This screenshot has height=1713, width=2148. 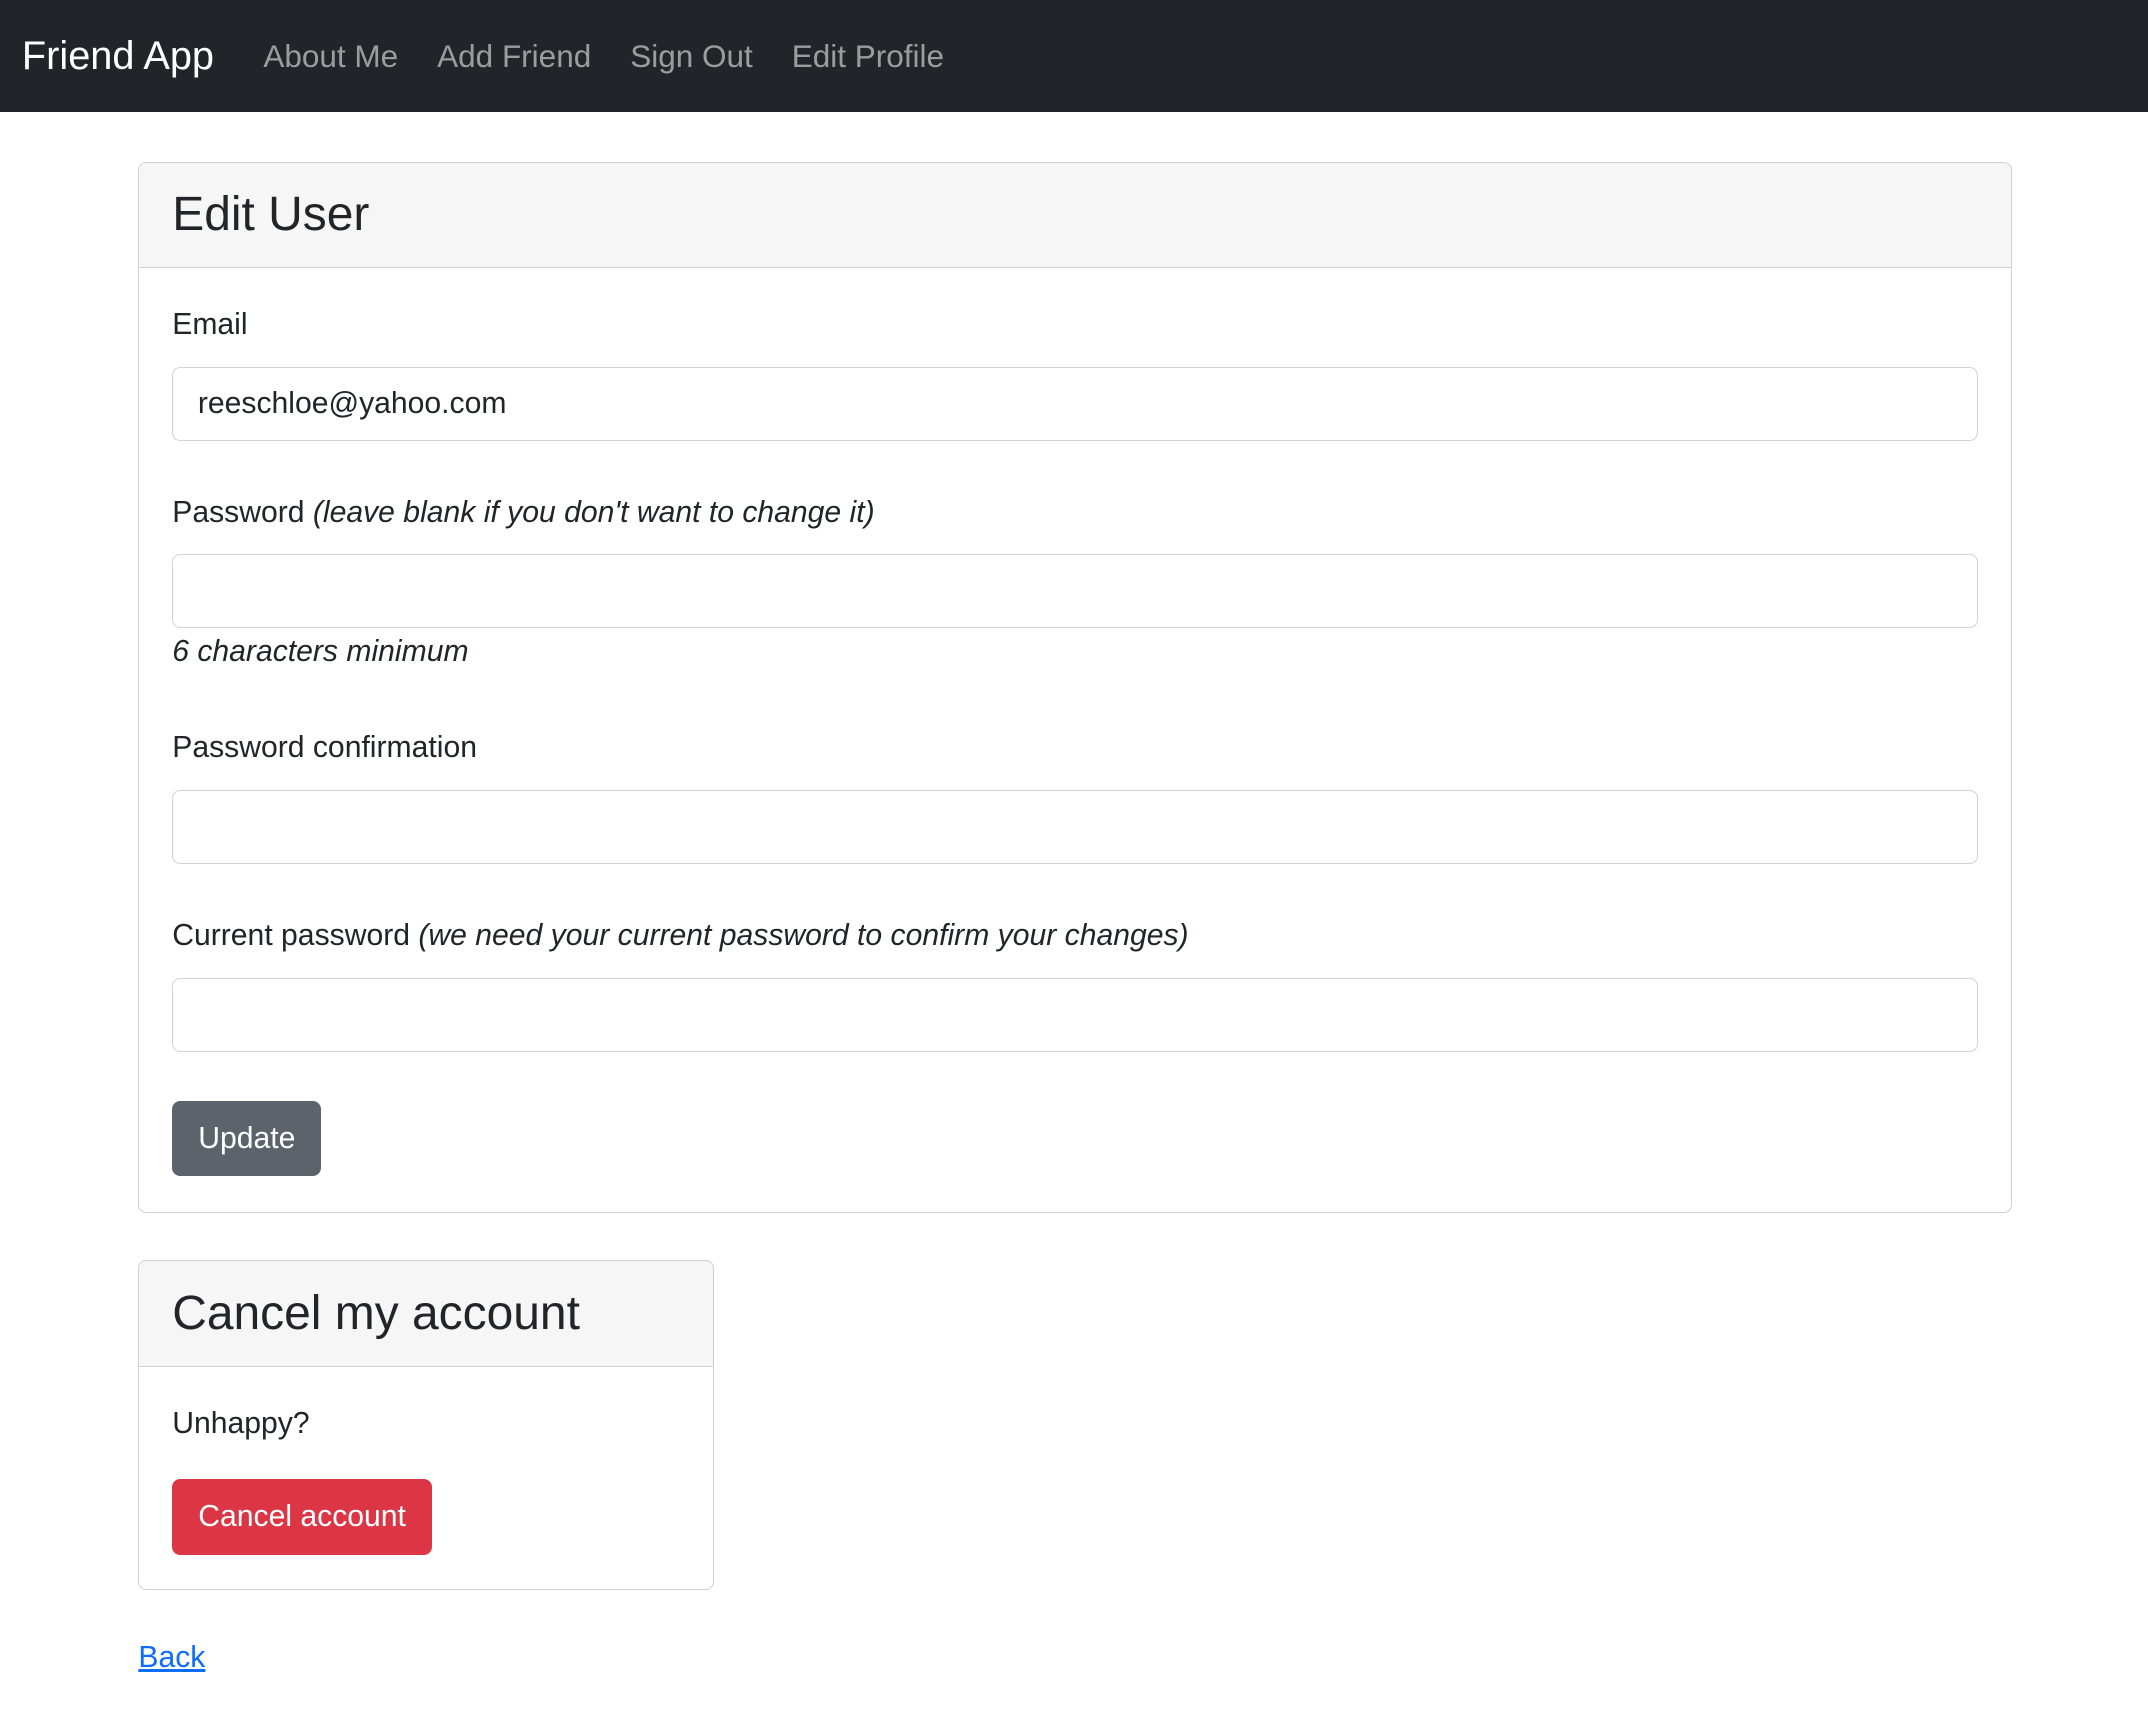 I want to click on current-password-input, so click(x=1075, y=1014).